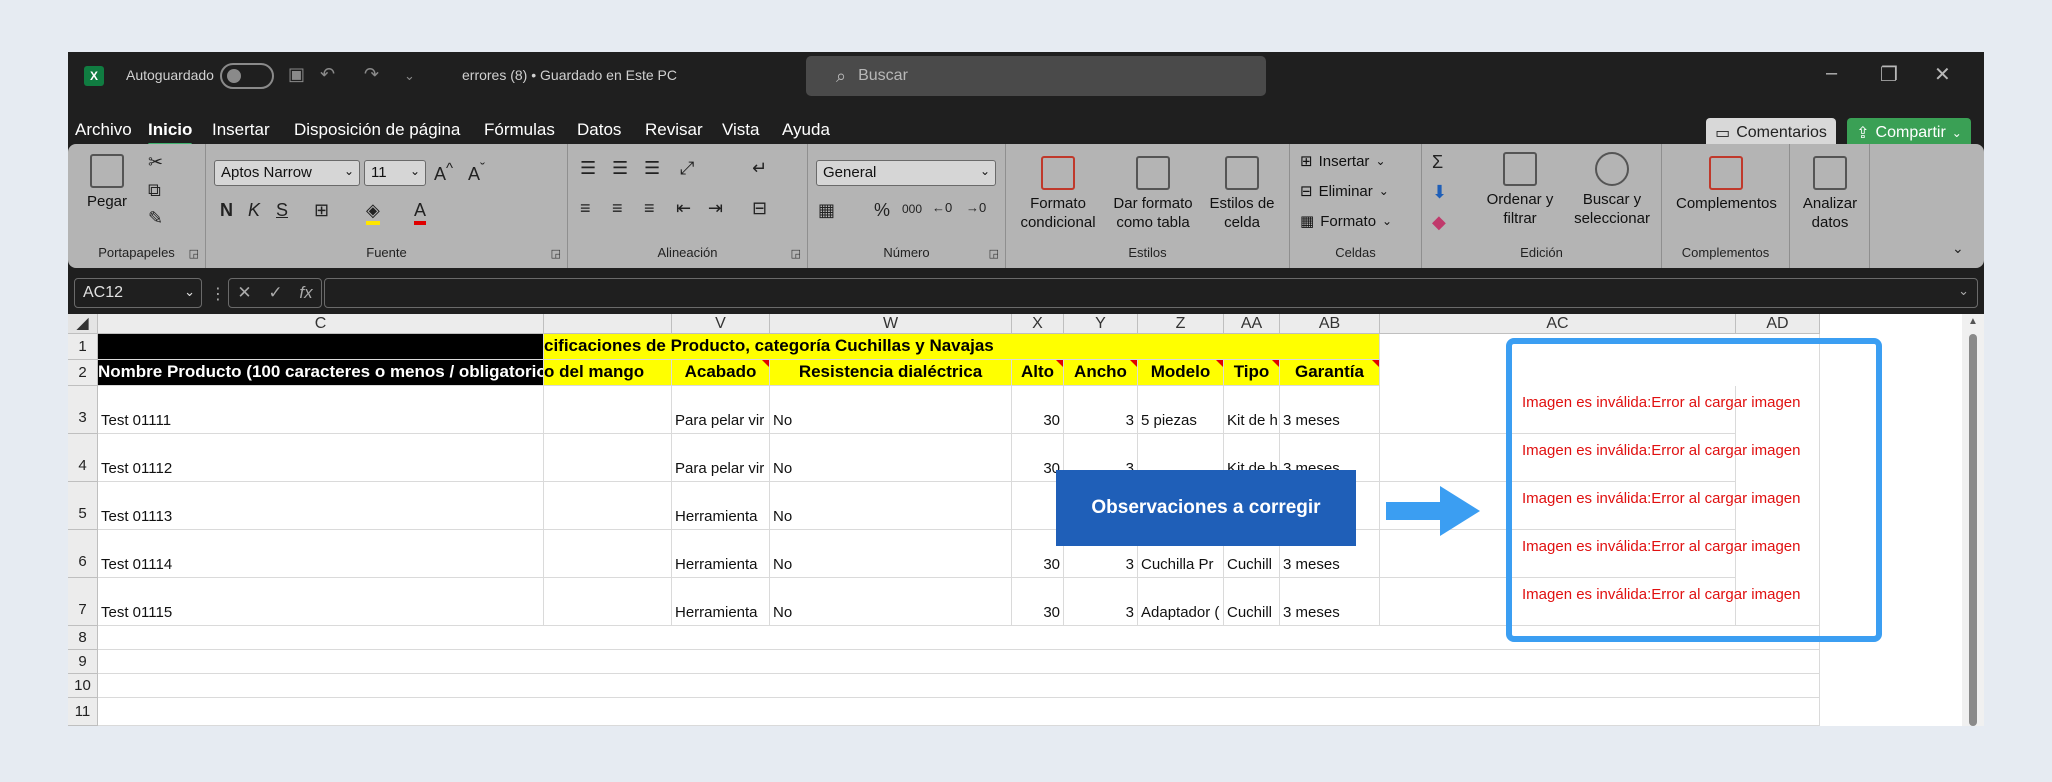 The image size is (2052, 782). Describe the element at coordinates (1439, 222) in the screenshot. I see `clear-icon: ◆` at that location.